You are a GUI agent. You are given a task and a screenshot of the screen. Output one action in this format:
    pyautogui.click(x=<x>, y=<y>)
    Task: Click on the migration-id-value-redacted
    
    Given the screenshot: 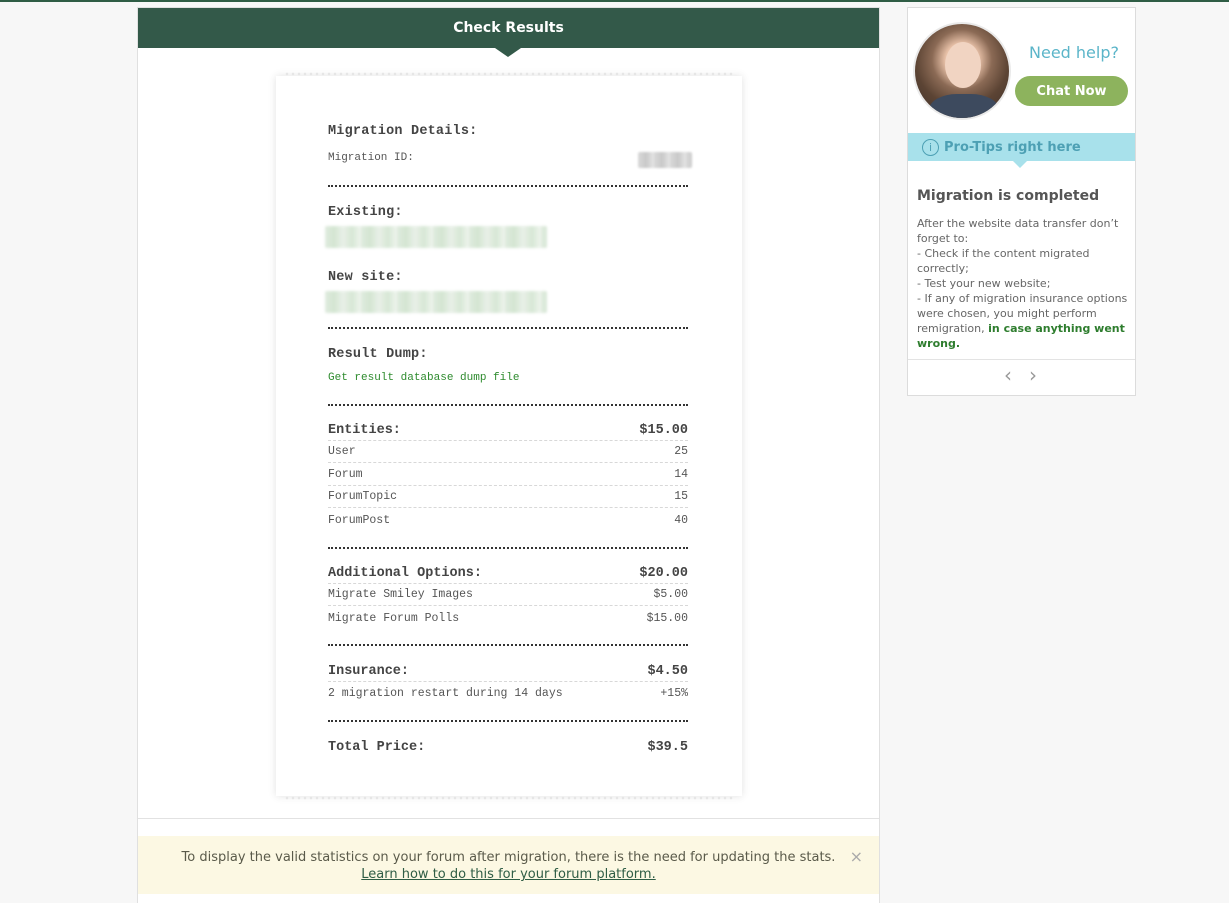 What is the action you would take?
    pyautogui.click(x=665, y=160)
    